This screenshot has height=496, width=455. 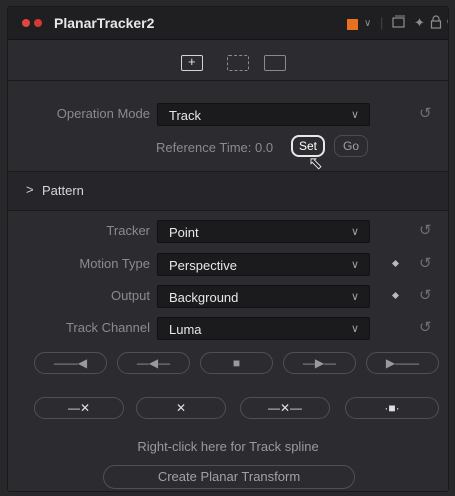 What do you see at coordinates (192, 62) in the screenshot?
I see `tracker-controls-icon` at bounding box center [192, 62].